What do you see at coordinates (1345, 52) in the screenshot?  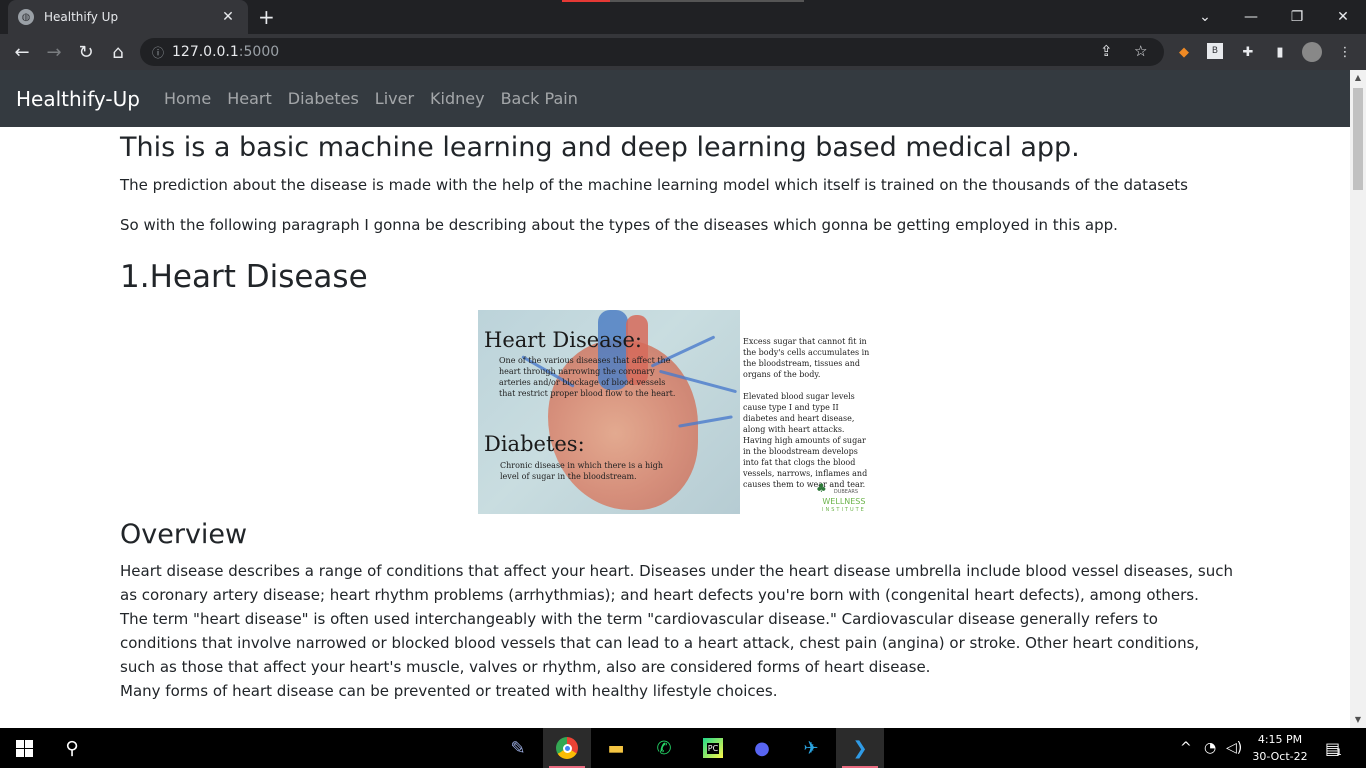 I see `menu-dots-icon: ⋮` at bounding box center [1345, 52].